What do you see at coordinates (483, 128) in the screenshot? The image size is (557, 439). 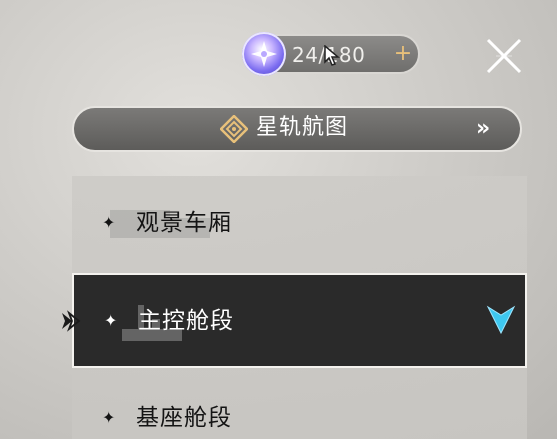 I see `double-chevron-right-icon: »` at bounding box center [483, 128].